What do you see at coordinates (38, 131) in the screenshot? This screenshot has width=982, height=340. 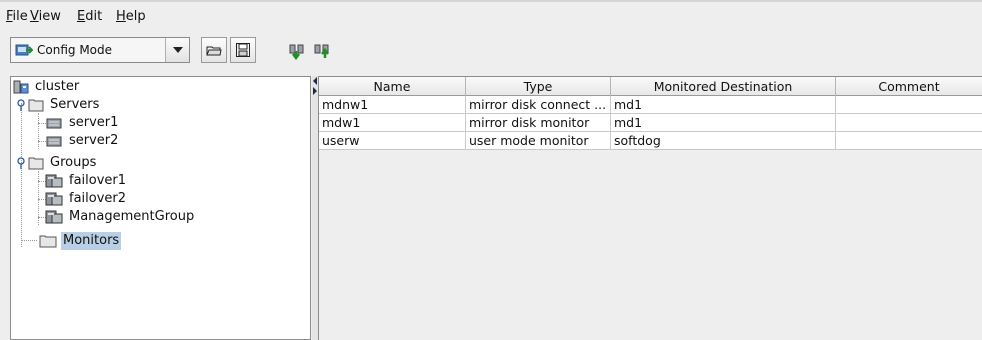 I see `tree-line-servers` at bounding box center [38, 131].